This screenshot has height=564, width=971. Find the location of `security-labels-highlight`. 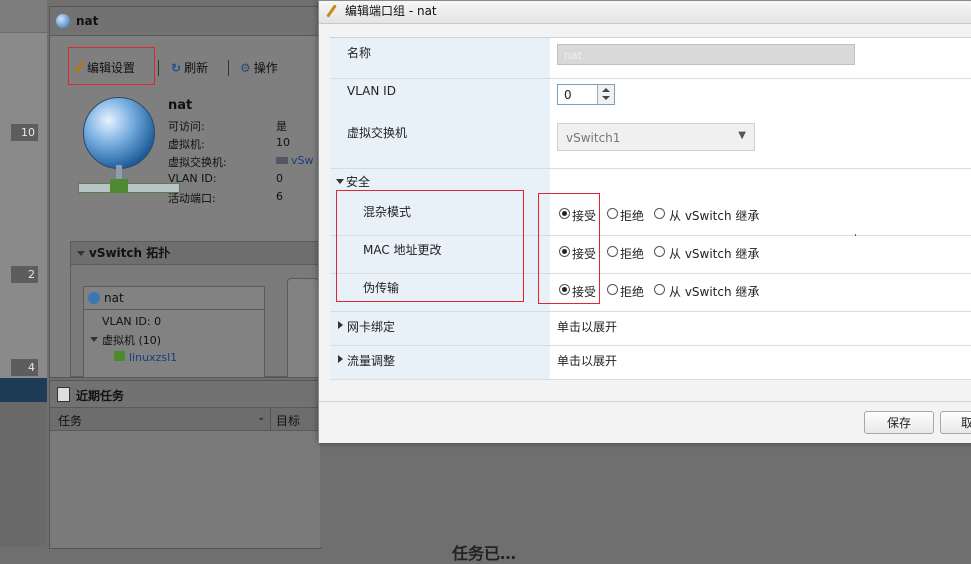

security-labels-highlight is located at coordinates (430, 246).